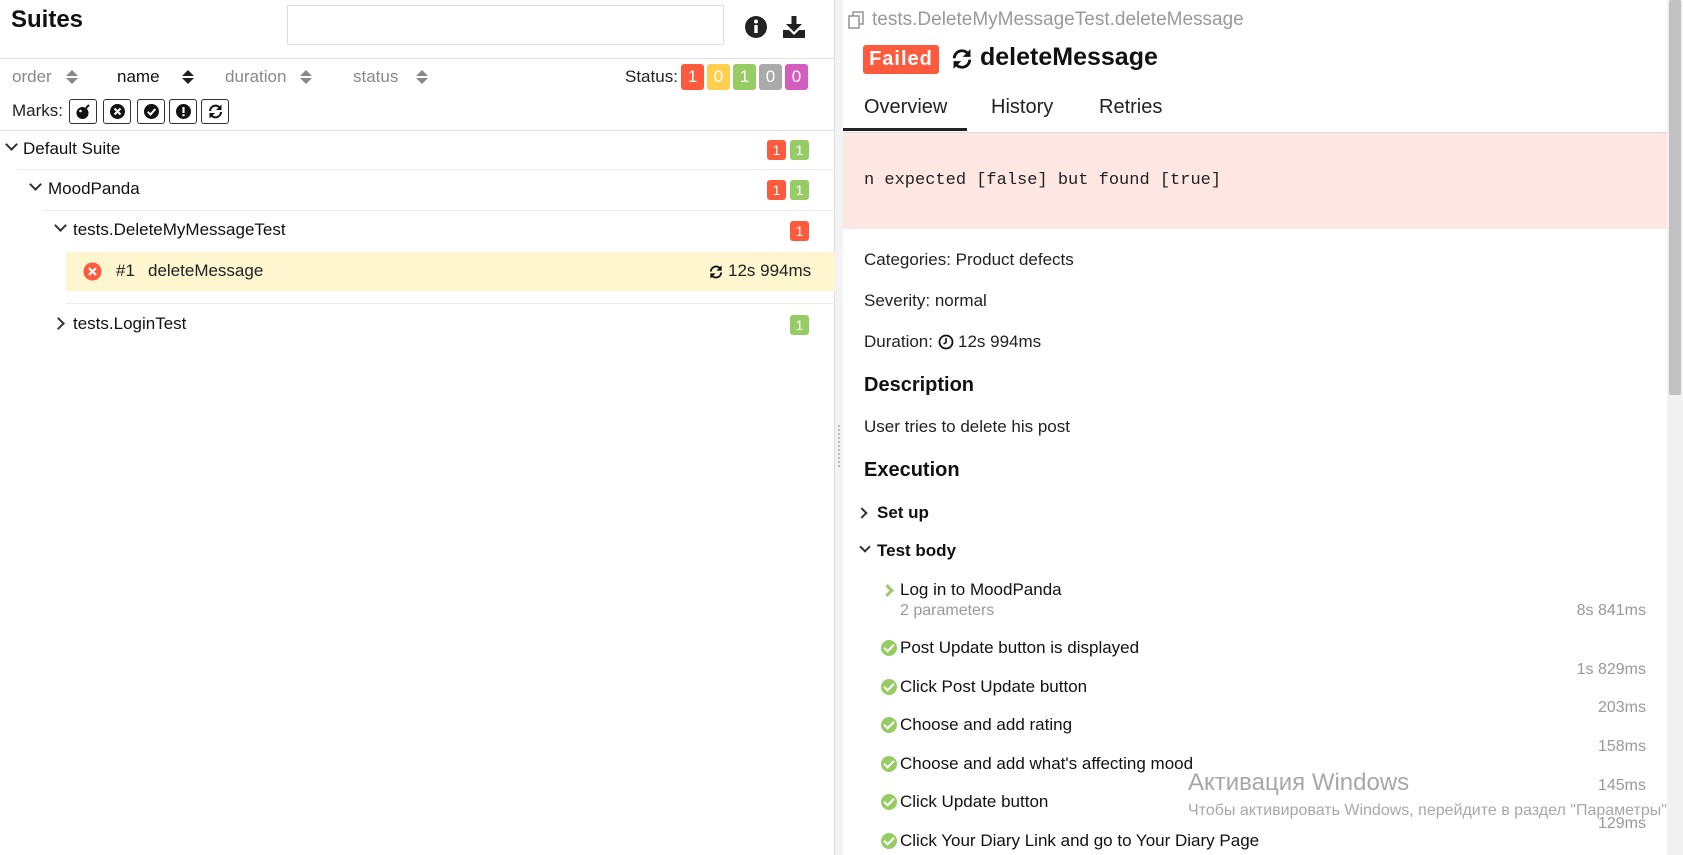 The height and width of the screenshot is (855, 1683). What do you see at coordinates (981, 589) in the screenshot?
I see `step-name: Log in to MoodPanda` at bounding box center [981, 589].